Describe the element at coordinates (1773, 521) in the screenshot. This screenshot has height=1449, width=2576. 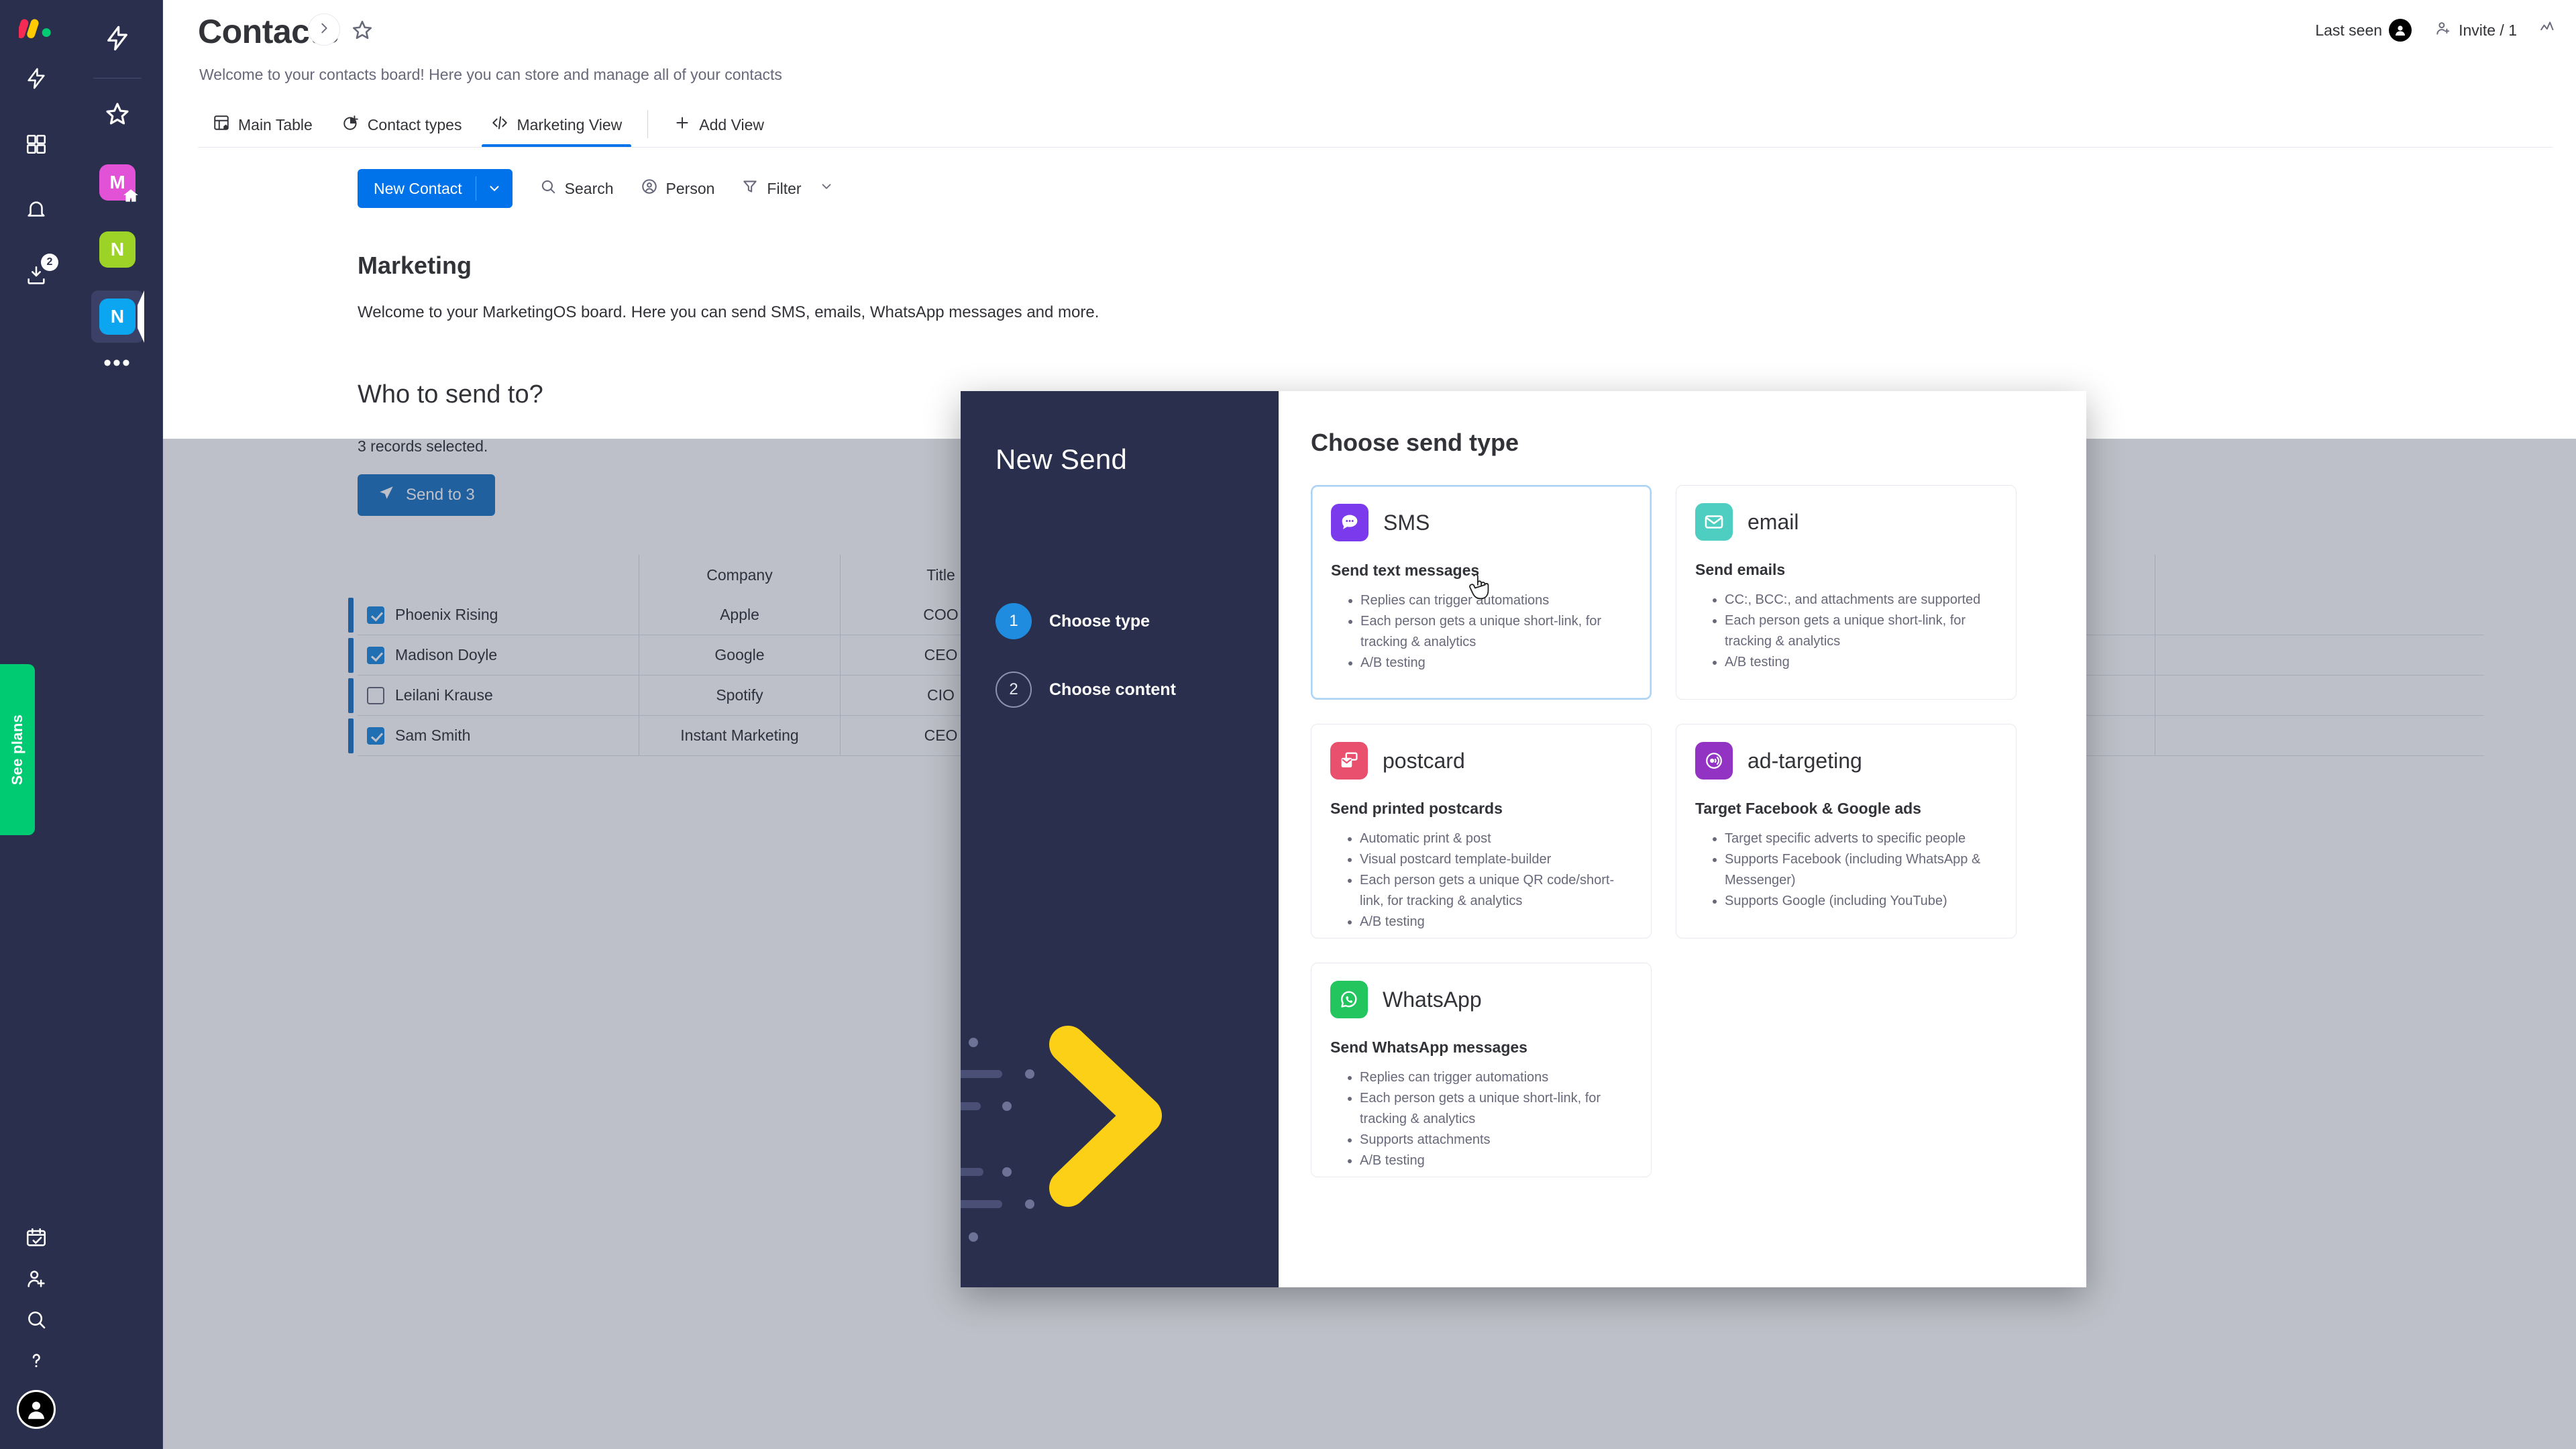
I see `card-title: email` at that location.